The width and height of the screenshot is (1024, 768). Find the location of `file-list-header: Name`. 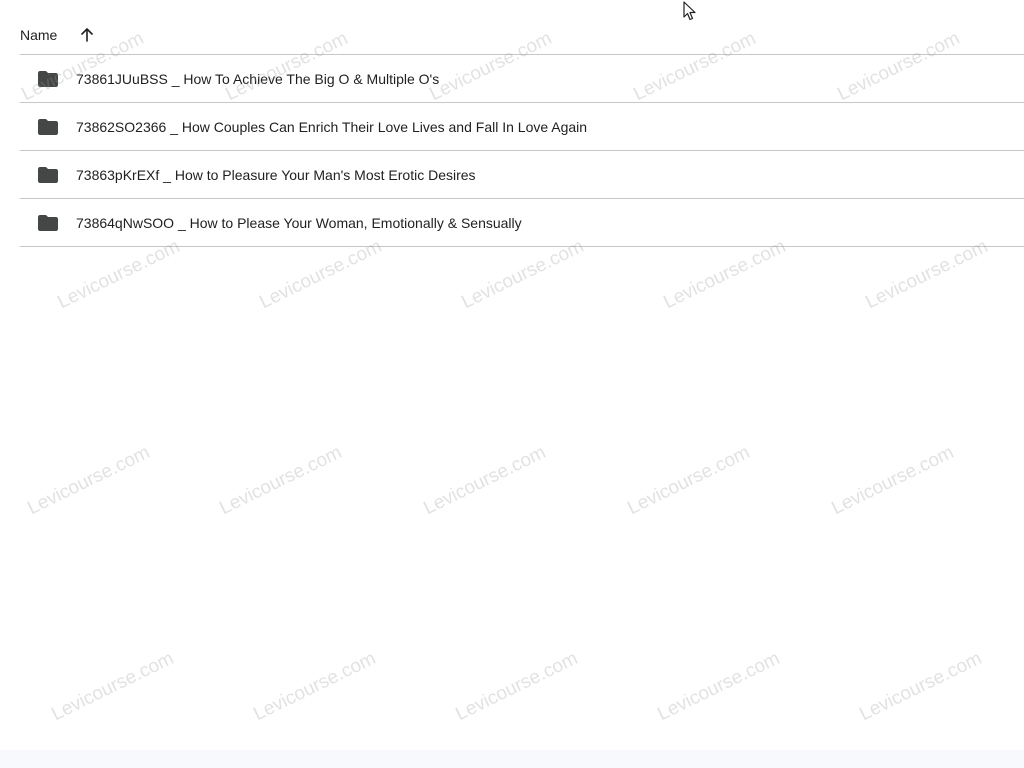

file-list-header: Name is located at coordinates (522, 38).